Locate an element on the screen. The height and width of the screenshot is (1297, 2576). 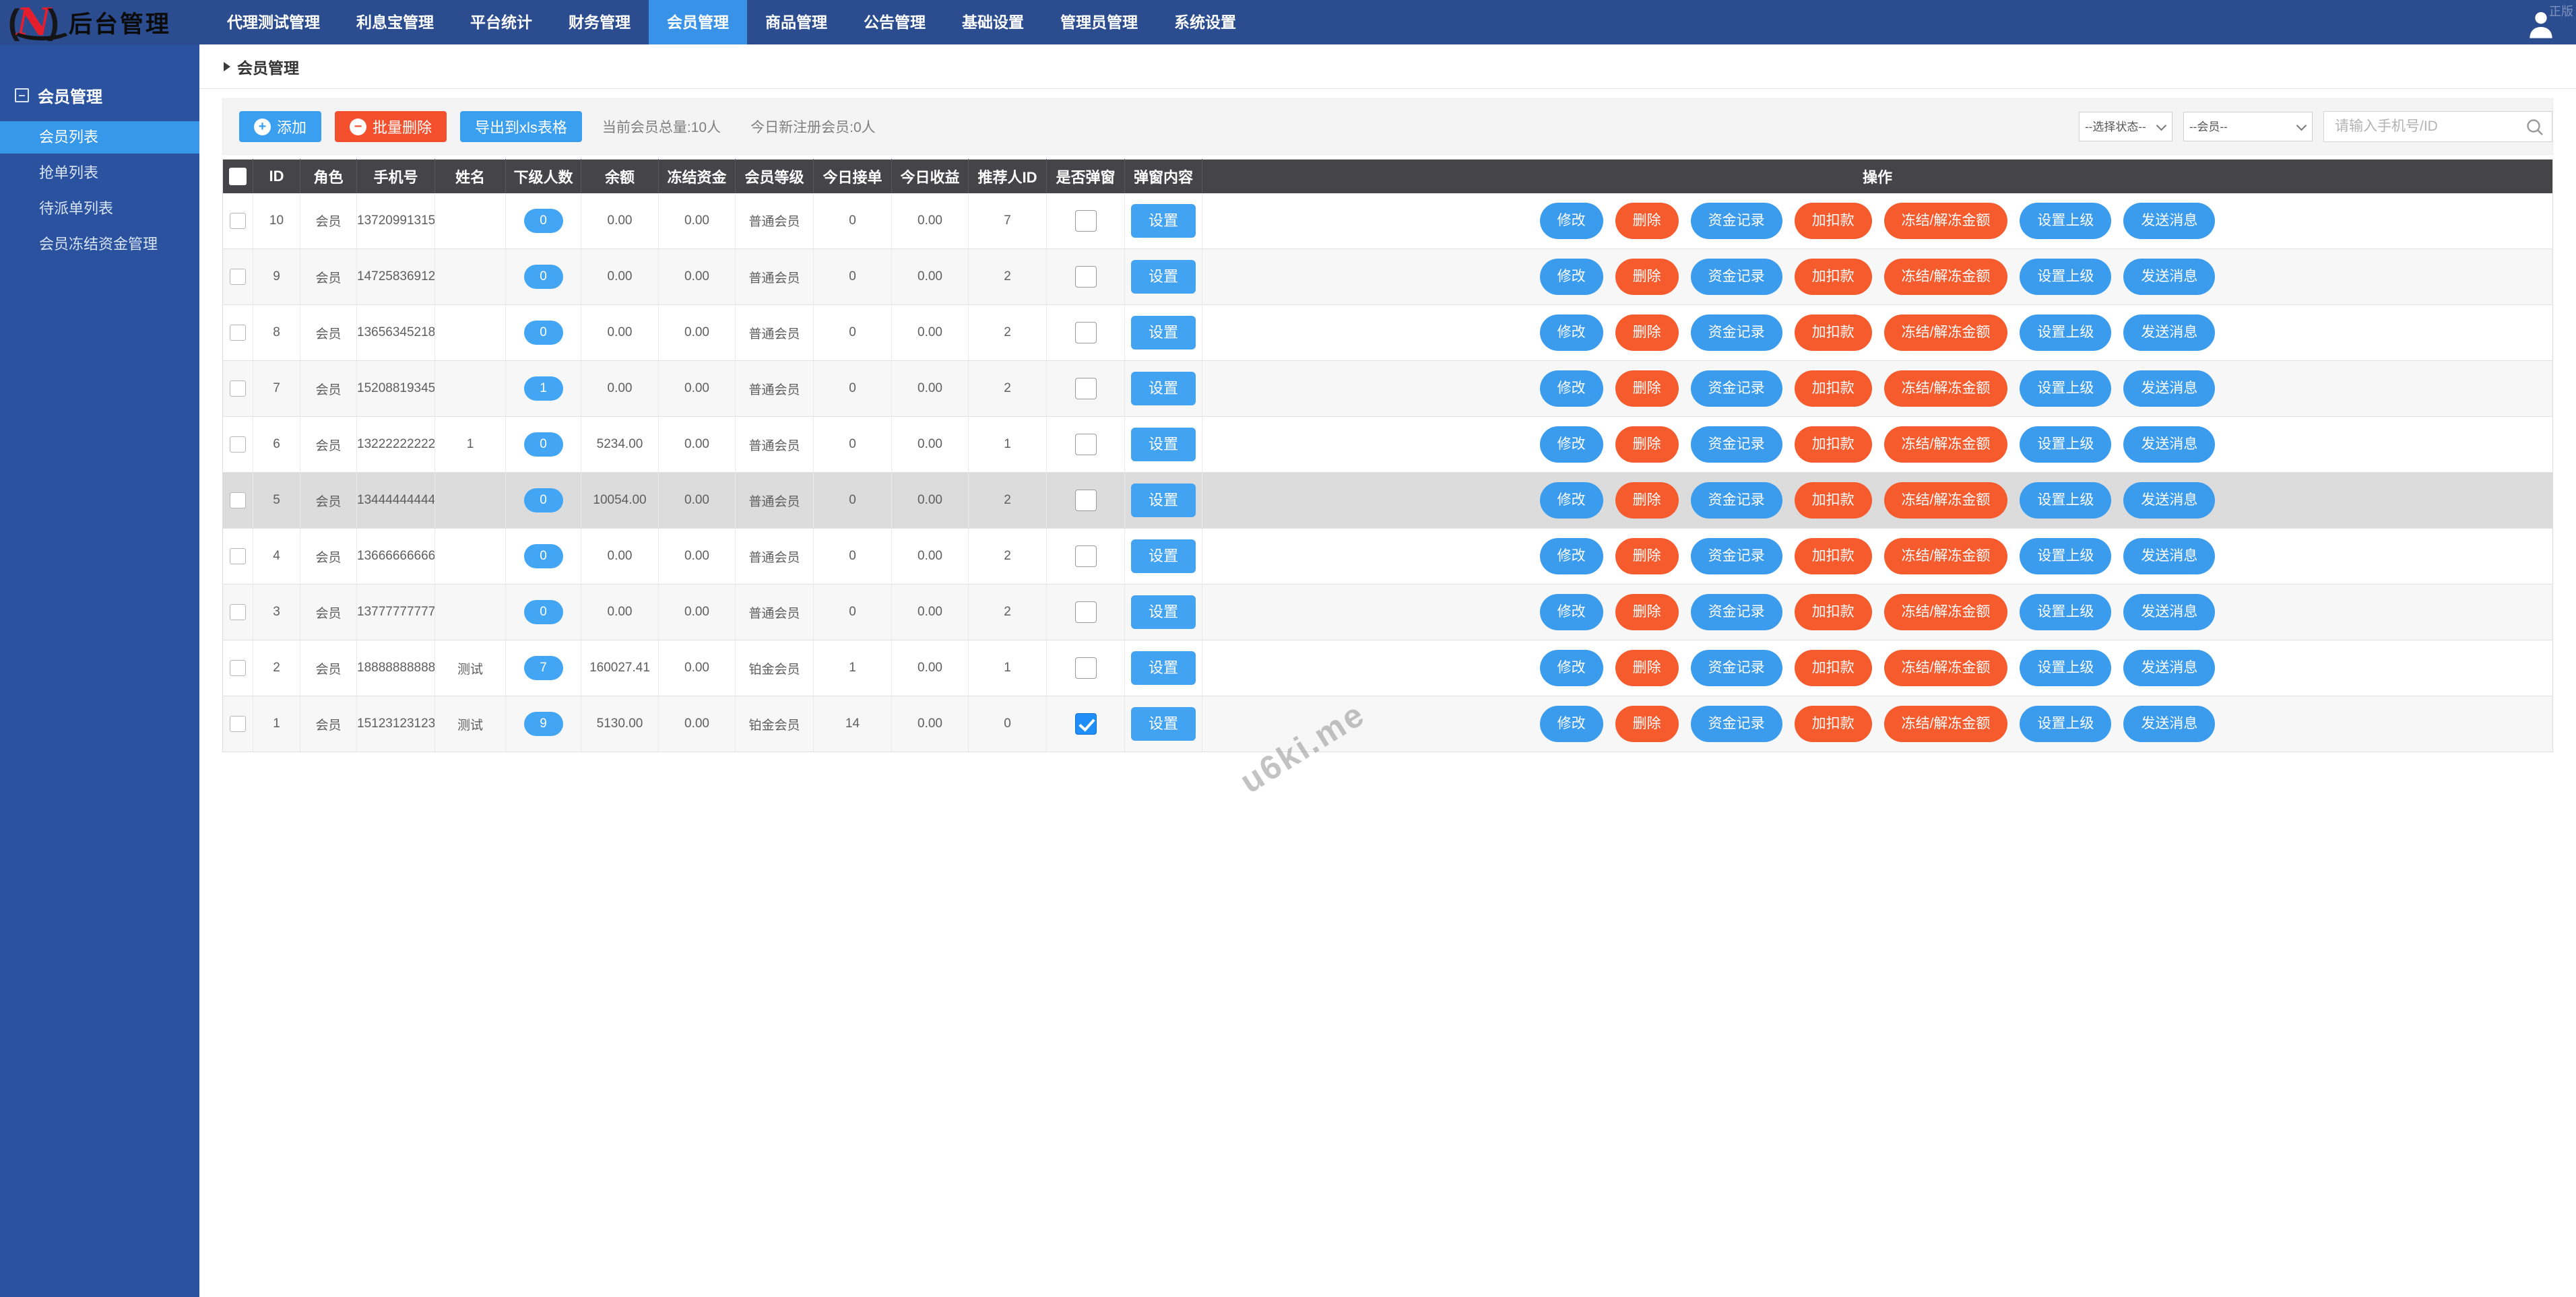
sidebar-item-grab-orders: 抢单列表 is located at coordinates (100, 173).